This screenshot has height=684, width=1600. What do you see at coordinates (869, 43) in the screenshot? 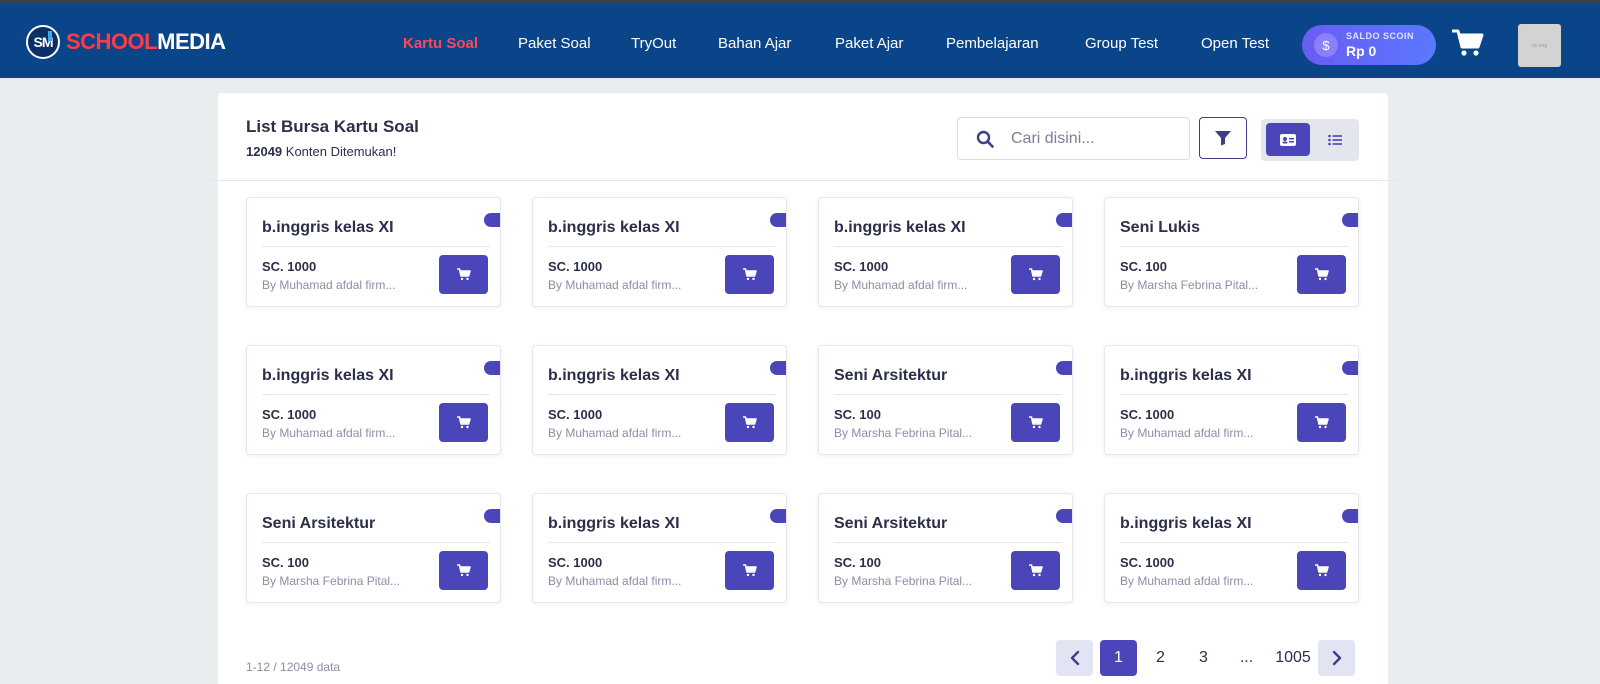
I see `nav-paket-ajar: Paket Ajar` at bounding box center [869, 43].